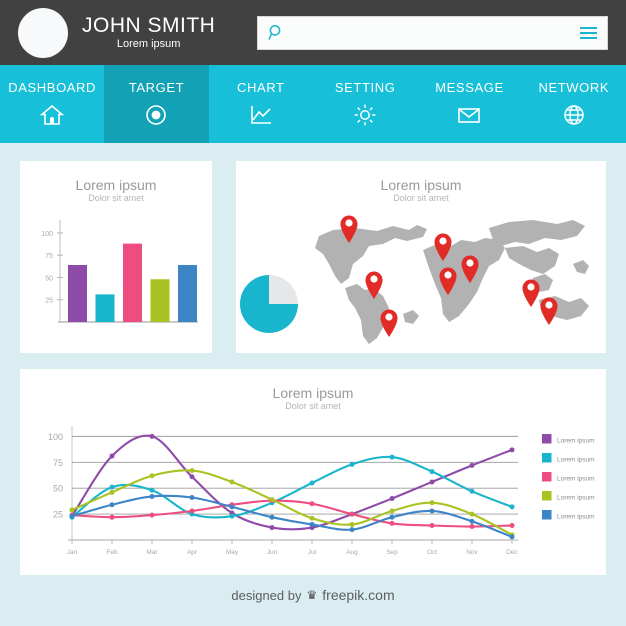  I want to click on svg-text: Oct, so click(432, 552).